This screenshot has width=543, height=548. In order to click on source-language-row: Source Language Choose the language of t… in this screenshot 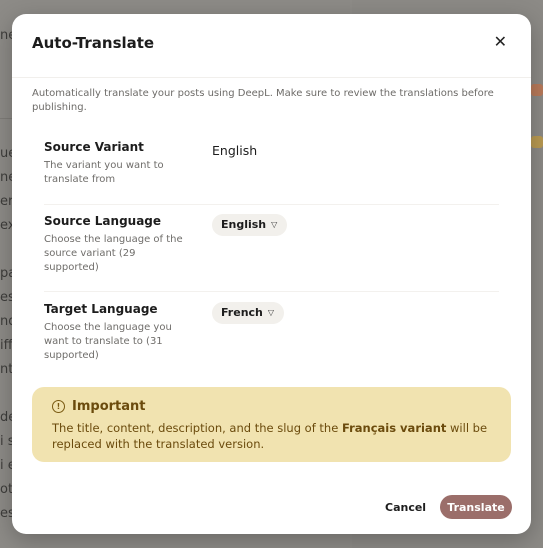, I will do `click(271, 244)`.